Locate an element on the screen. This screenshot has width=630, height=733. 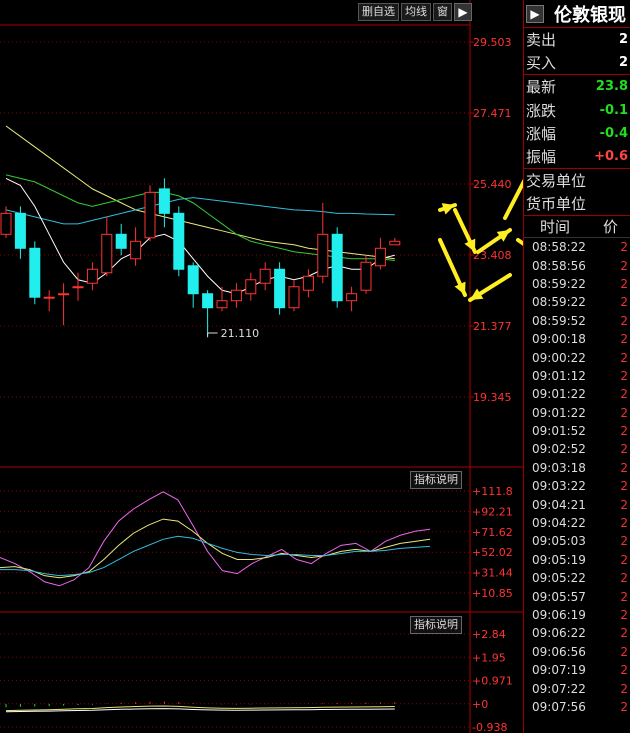
tick-row: 09:06:19 2 is located at coordinates (577, 615).